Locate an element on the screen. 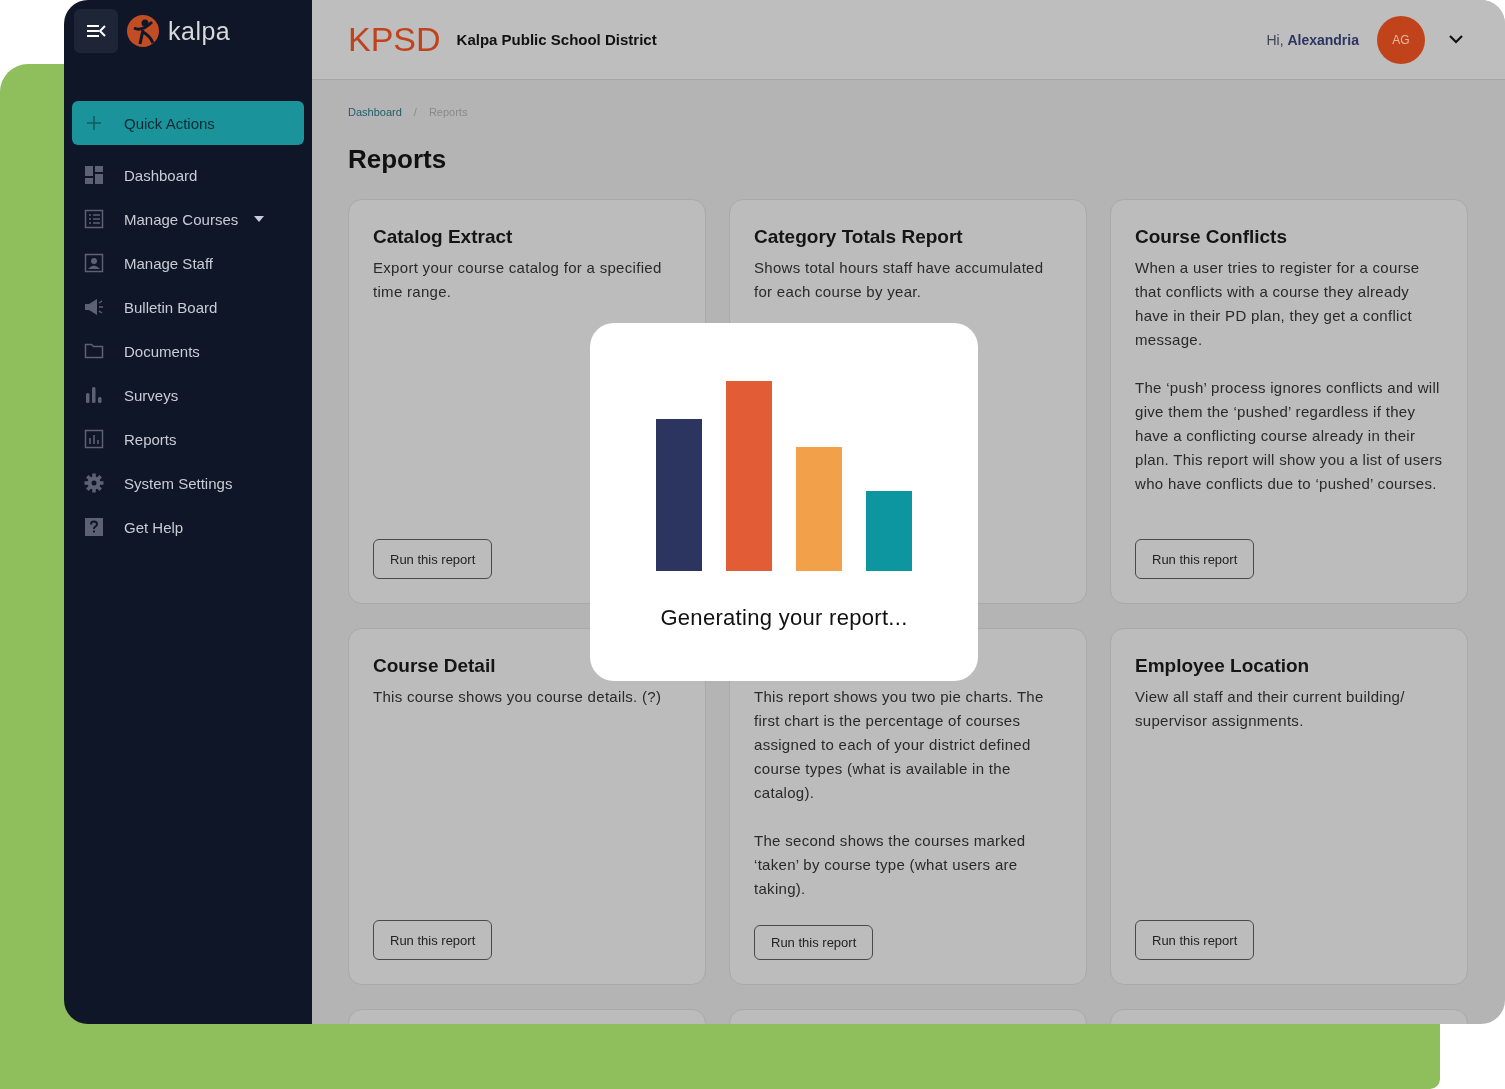  card-description: View all staff and their current building/ supervisor assignments. is located at coordinates (1270, 709).